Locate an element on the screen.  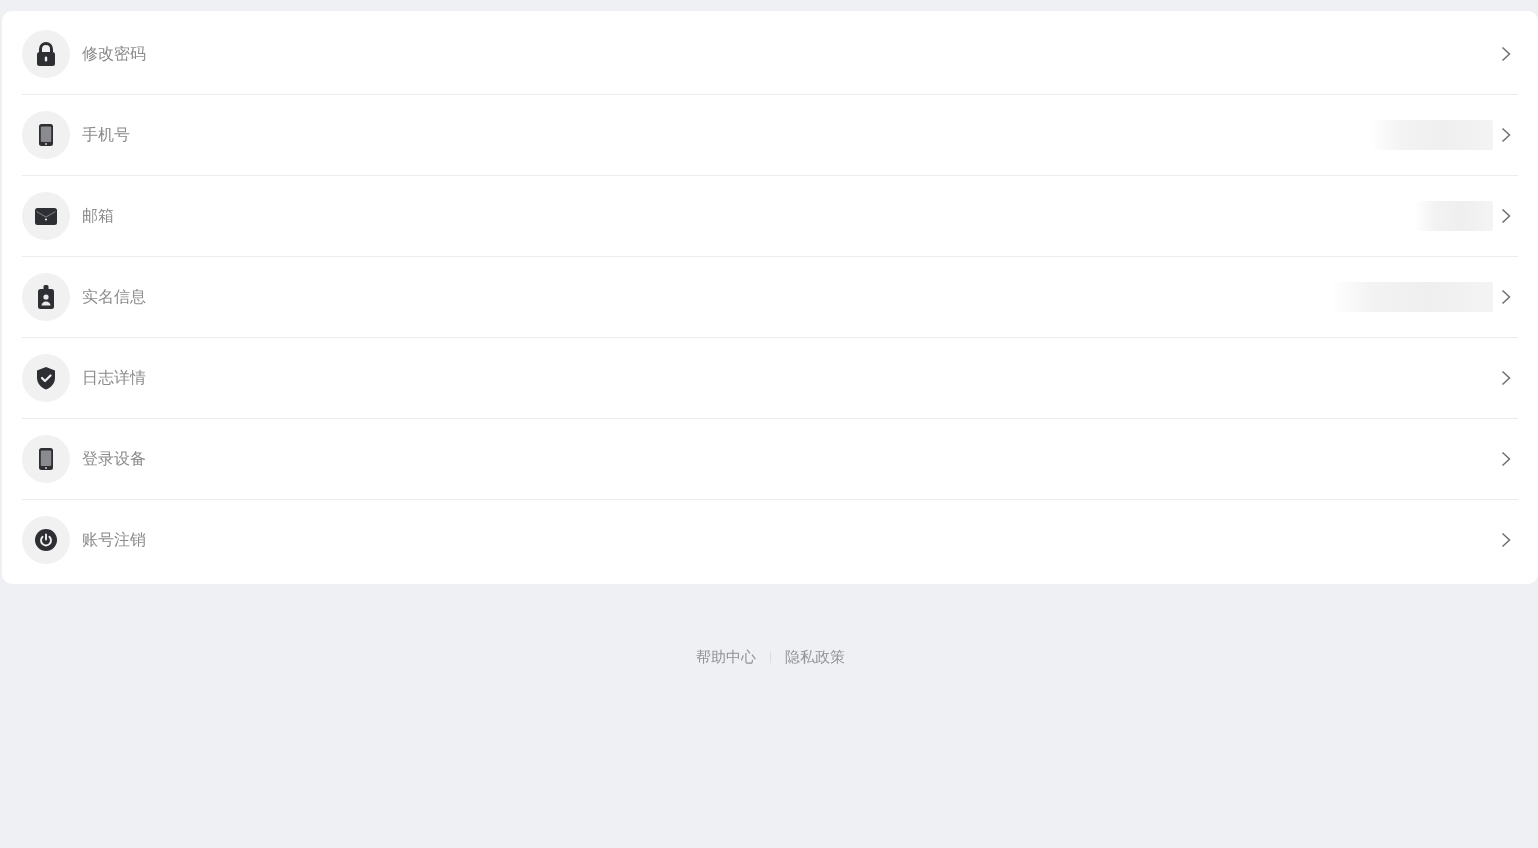
footer-link: 隐私政策 is located at coordinates (814, 657).